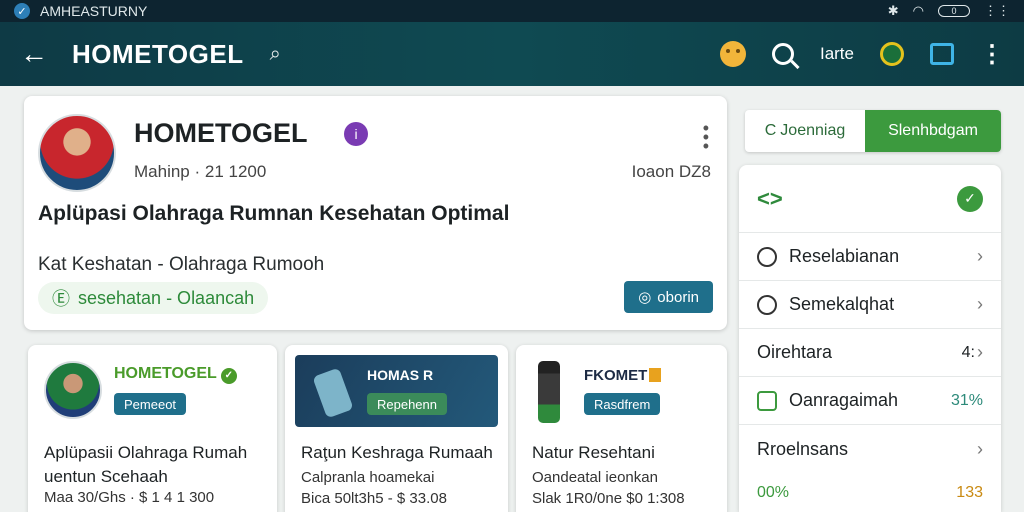  I want to click on card-subtitle: Kat Keshatan - Olahraga Rumooh, so click(181, 264).